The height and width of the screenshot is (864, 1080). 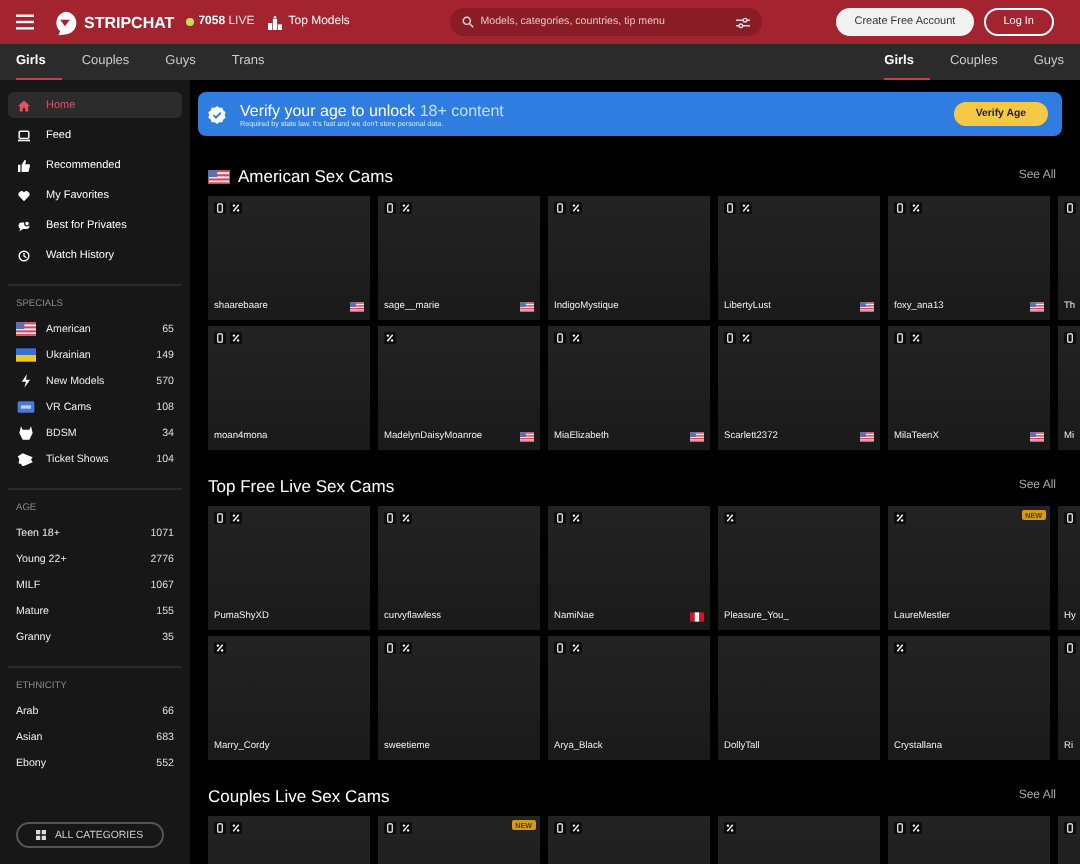 I want to click on bolt-icon, so click(x=26, y=381).